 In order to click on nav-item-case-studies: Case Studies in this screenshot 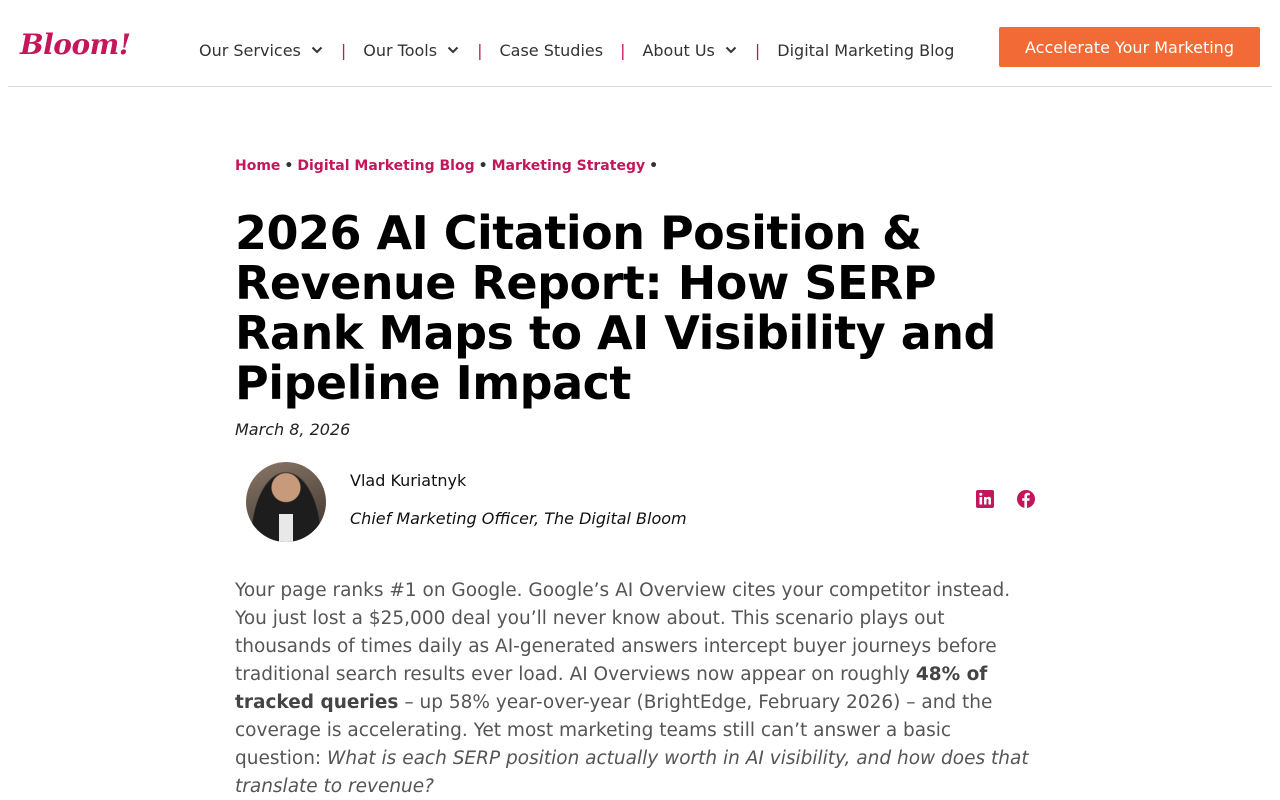, I will do `click(551, 50)`.